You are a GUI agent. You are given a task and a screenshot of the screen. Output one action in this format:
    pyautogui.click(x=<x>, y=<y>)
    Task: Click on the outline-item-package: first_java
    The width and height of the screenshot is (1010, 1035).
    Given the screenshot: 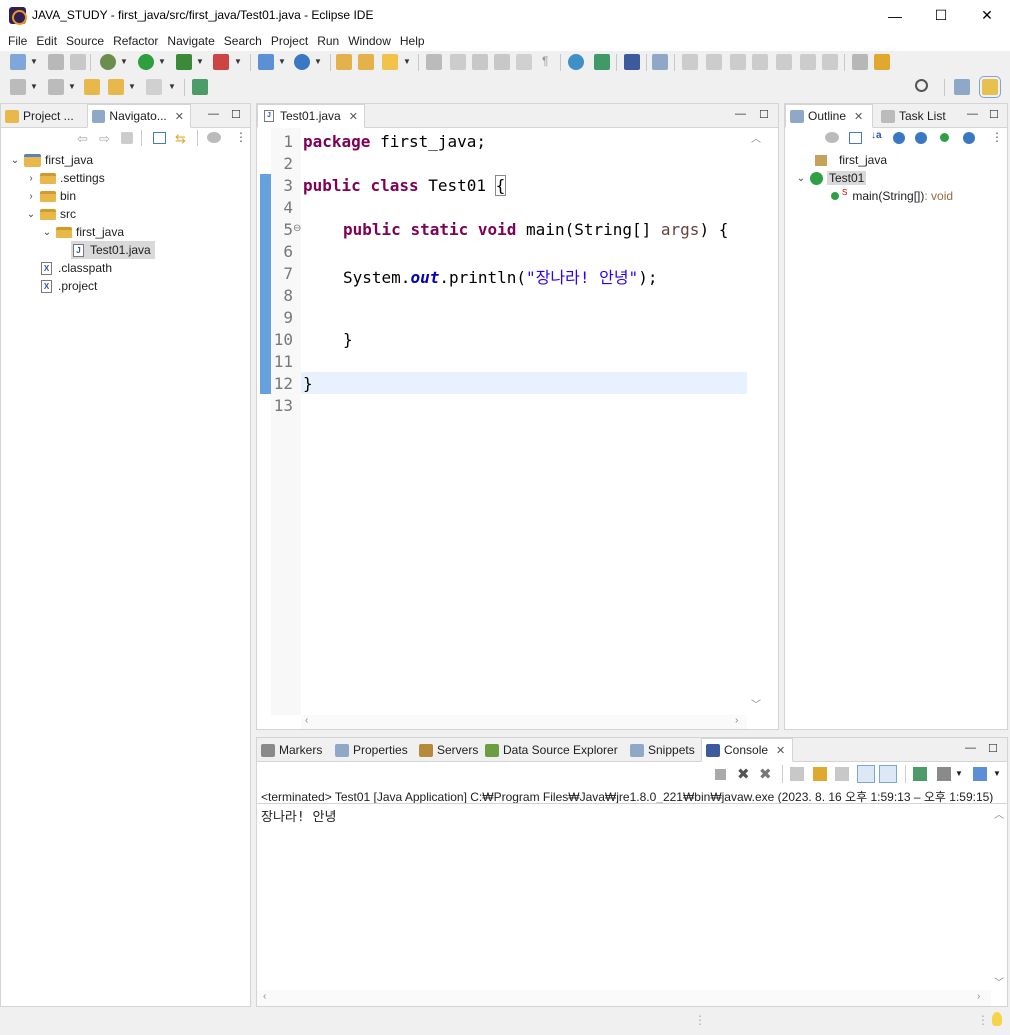 What is the action you would take?
    pyautogui.click(x=851, y=160)
    